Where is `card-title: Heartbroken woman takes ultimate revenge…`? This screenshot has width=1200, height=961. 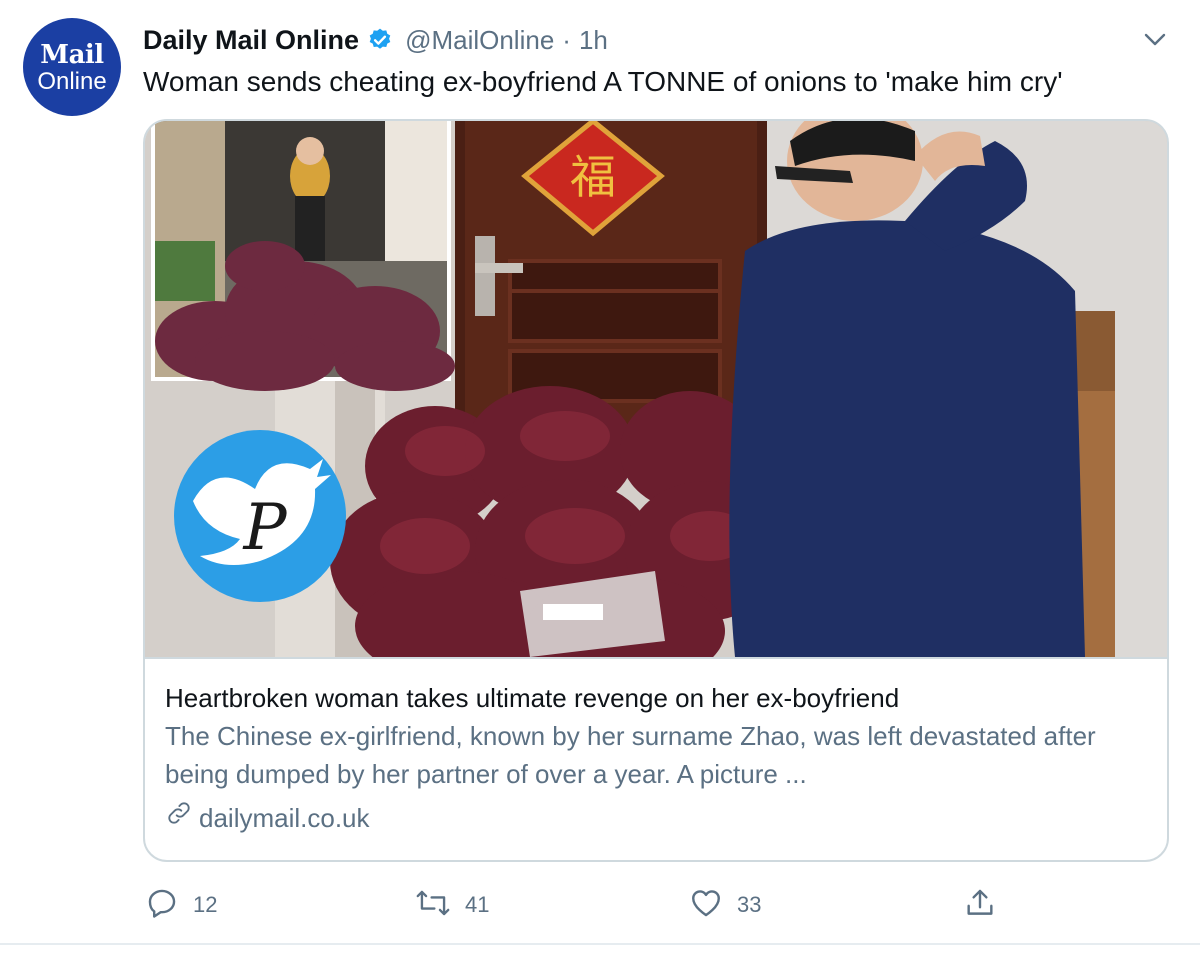
card-title: Heartbroken woman takes ultimate revenge… is located at coordinates (532, 698).